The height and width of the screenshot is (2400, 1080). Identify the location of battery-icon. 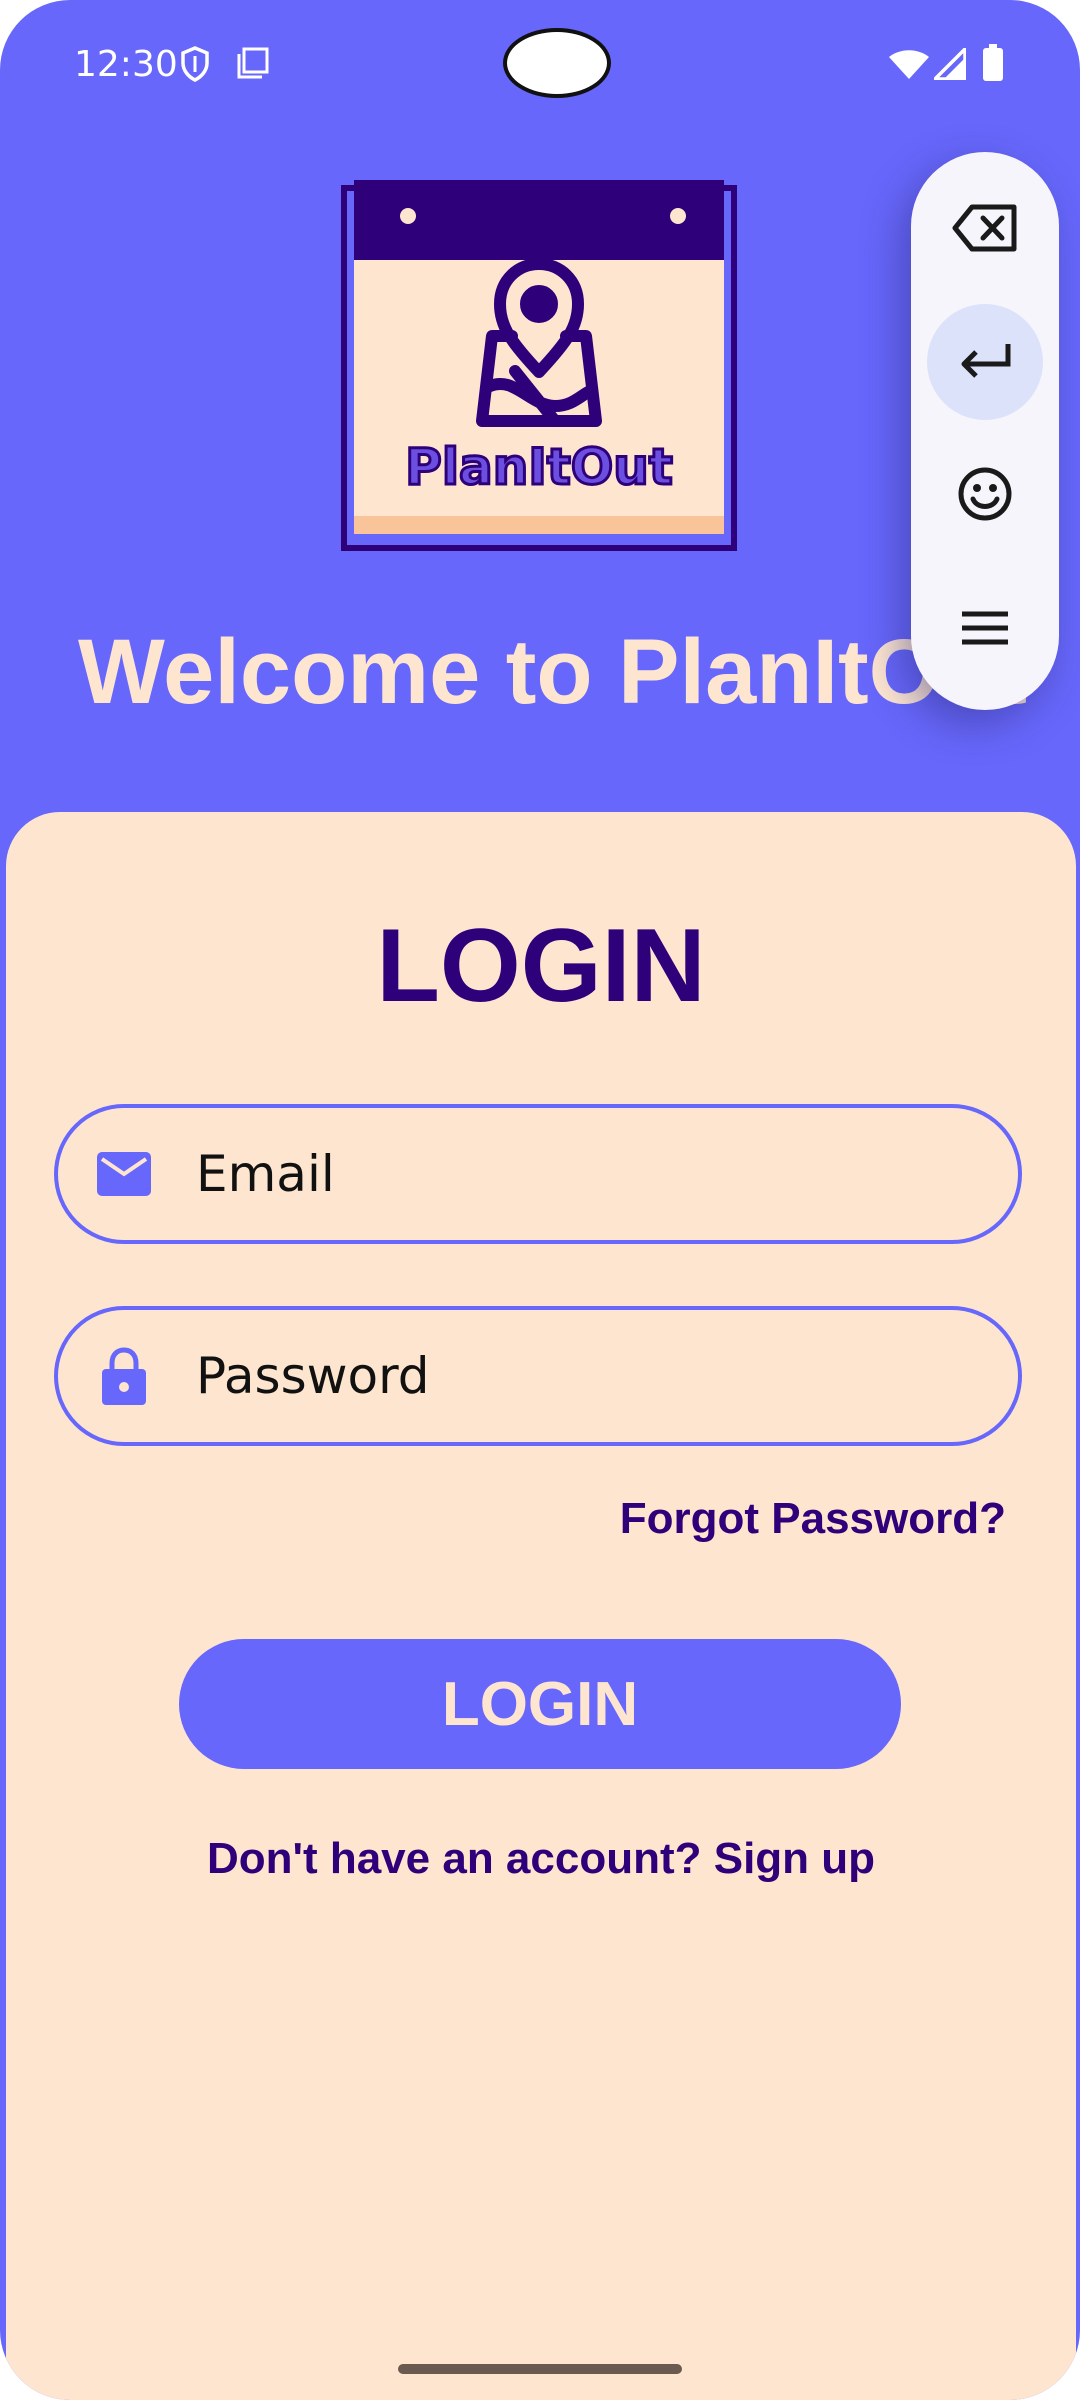
(993, 65).